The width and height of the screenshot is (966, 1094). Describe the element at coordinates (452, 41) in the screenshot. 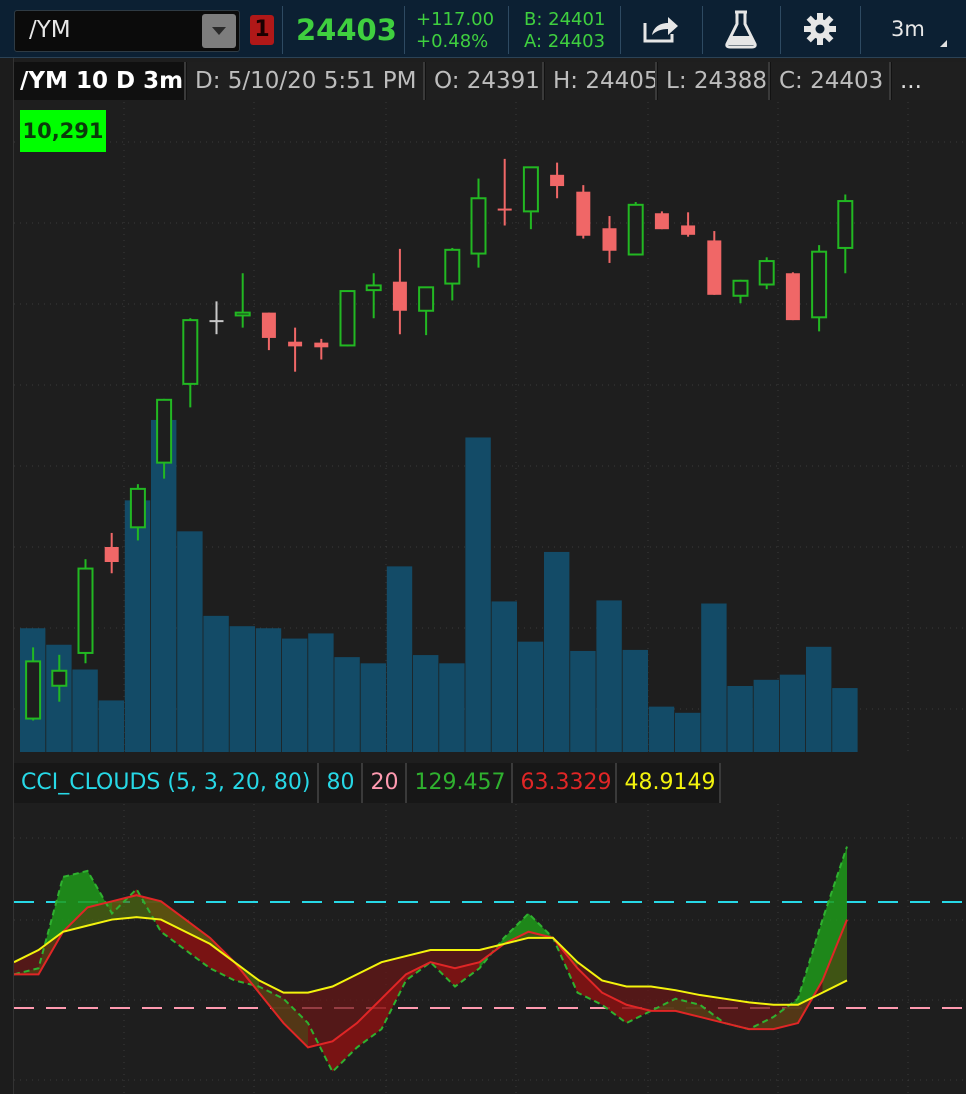

I see `change-percent: +0.48%` at that location.